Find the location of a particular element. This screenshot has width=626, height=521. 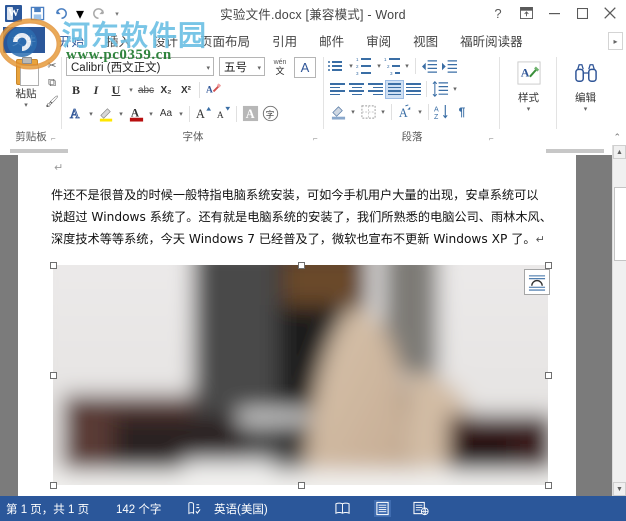

word-count: 142 个字 is located at coordinates (138, 509).